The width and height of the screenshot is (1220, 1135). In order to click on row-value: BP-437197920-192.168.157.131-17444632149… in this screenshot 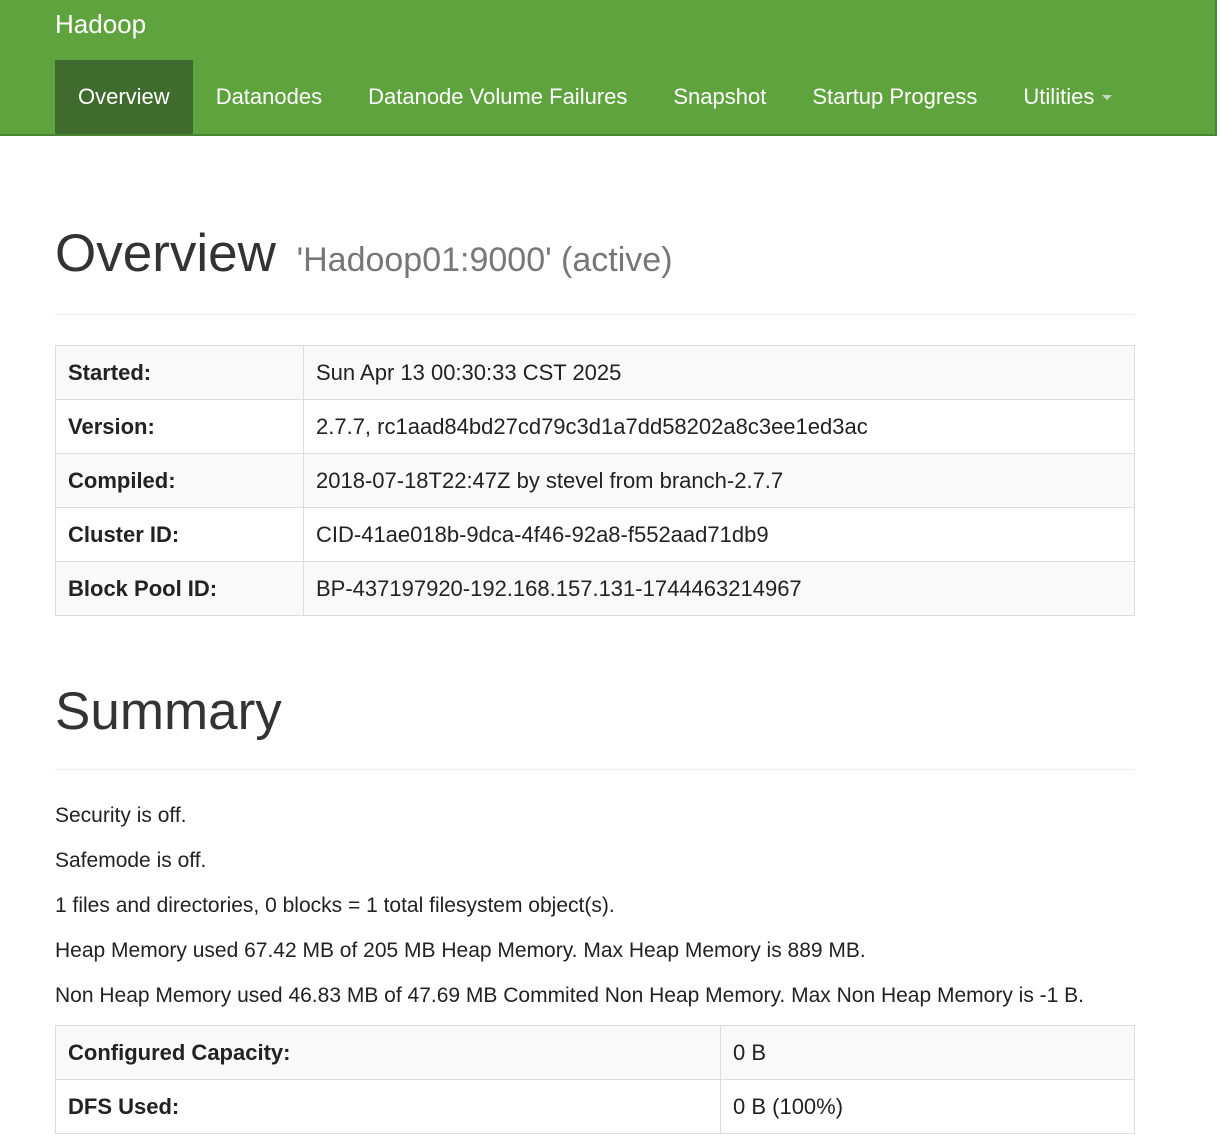, I will do `click(719, 588)`.